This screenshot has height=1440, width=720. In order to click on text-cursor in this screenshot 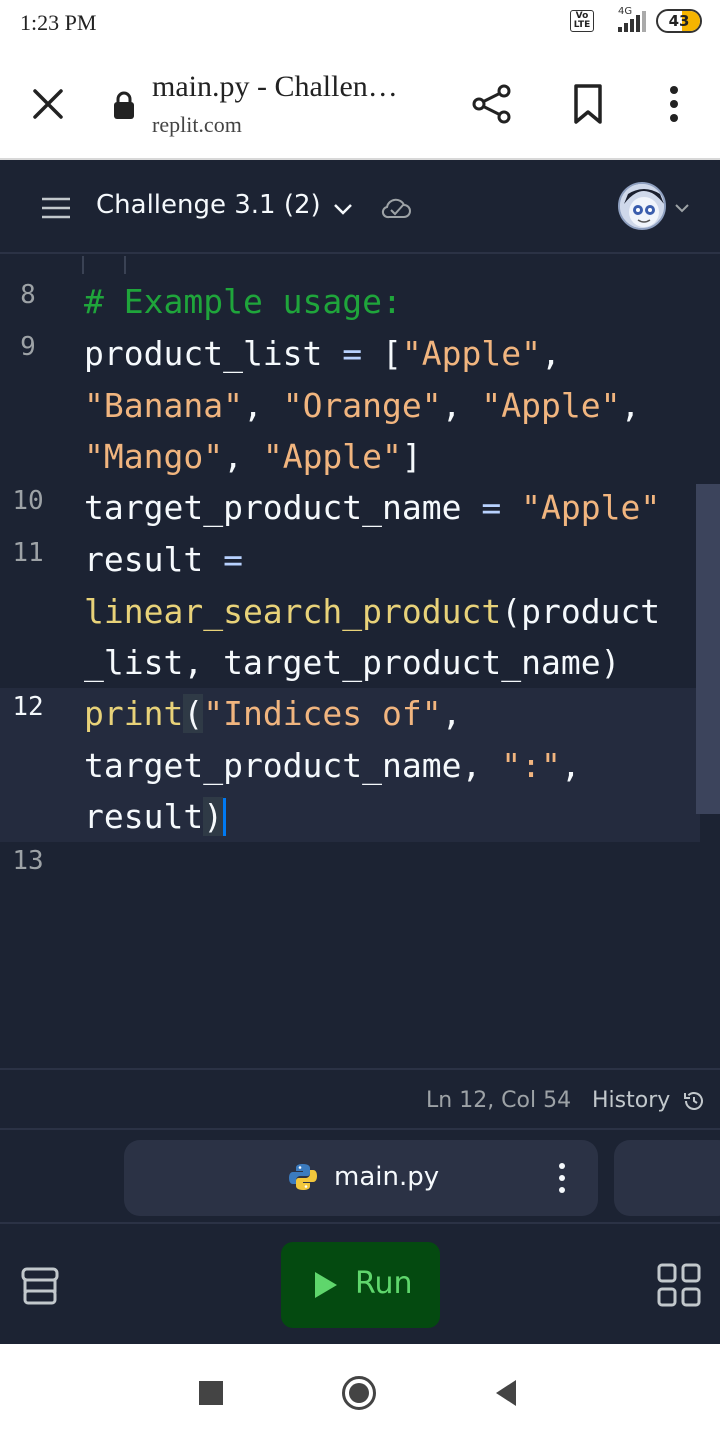, I will do `click(225, 817)`.